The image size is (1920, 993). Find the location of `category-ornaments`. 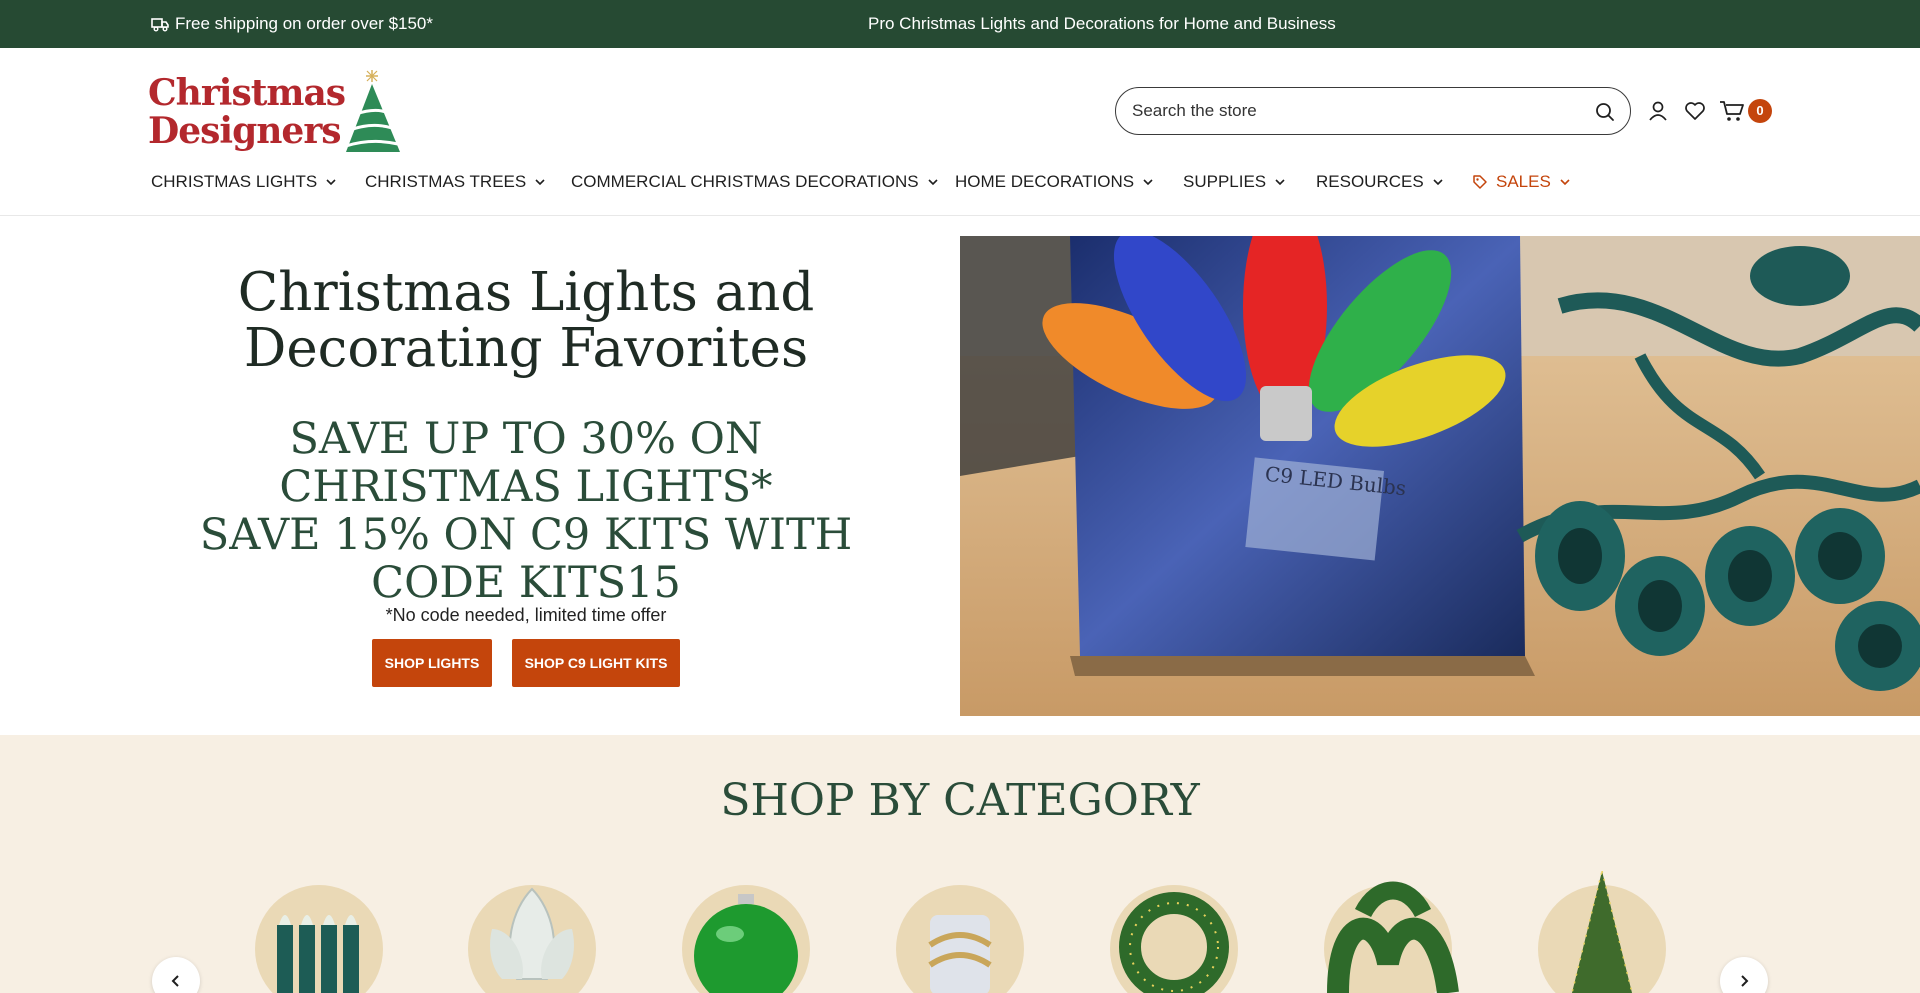

category-ornaments is located at coordinates (746, 939).